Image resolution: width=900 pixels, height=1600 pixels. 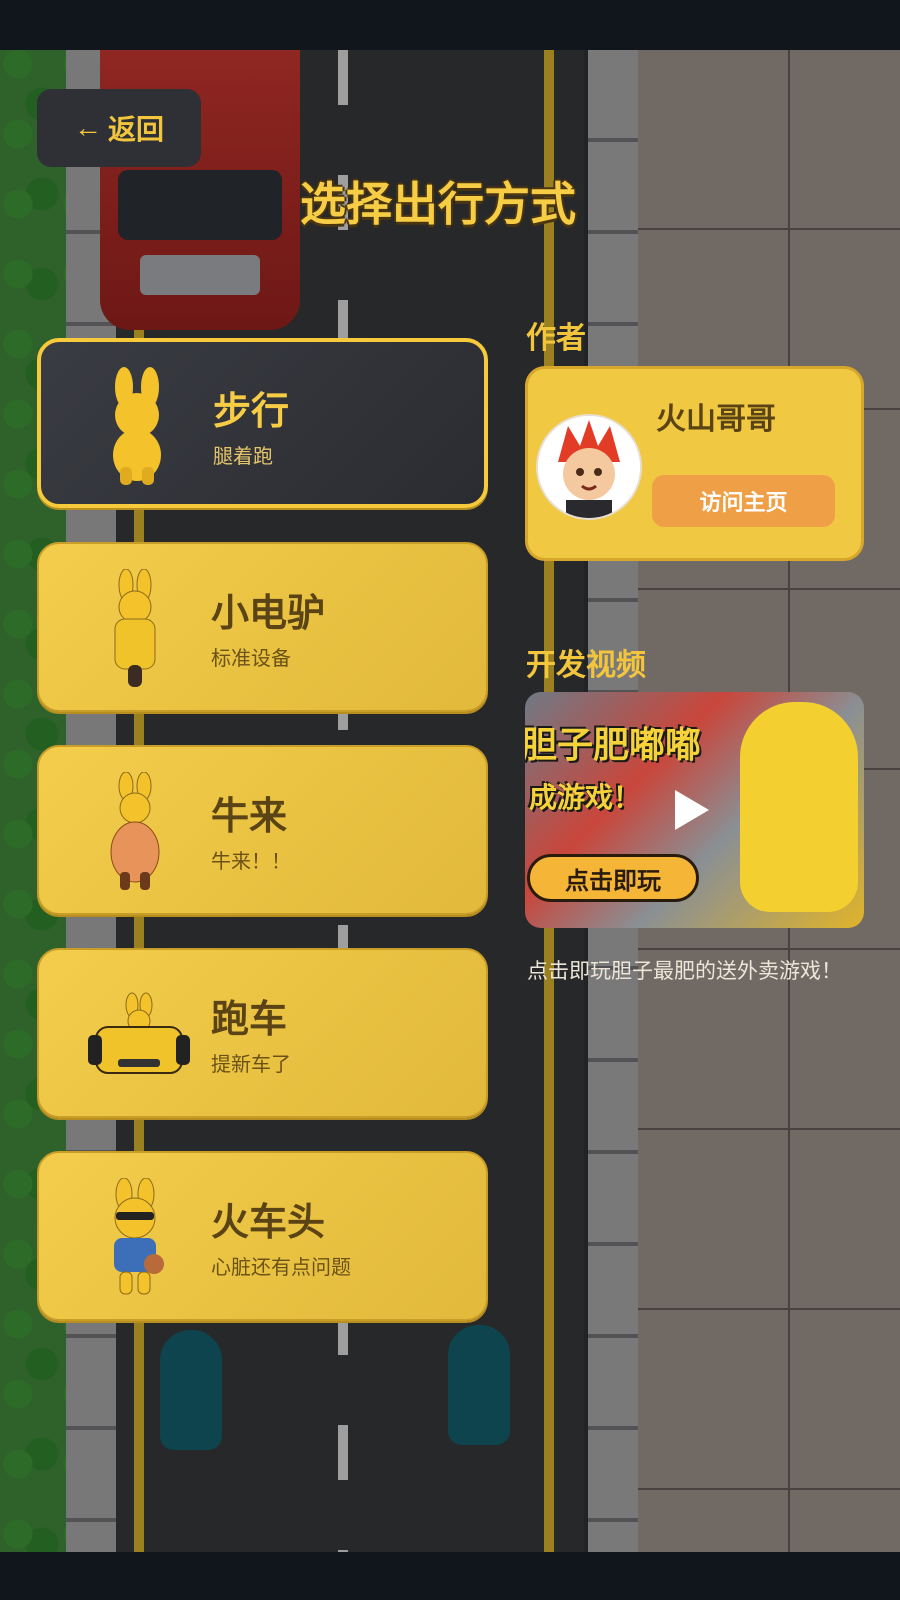 I want to click on mode-card-locomotive: 火车头 心脏还有点问题, so click(x=262, y=1236).